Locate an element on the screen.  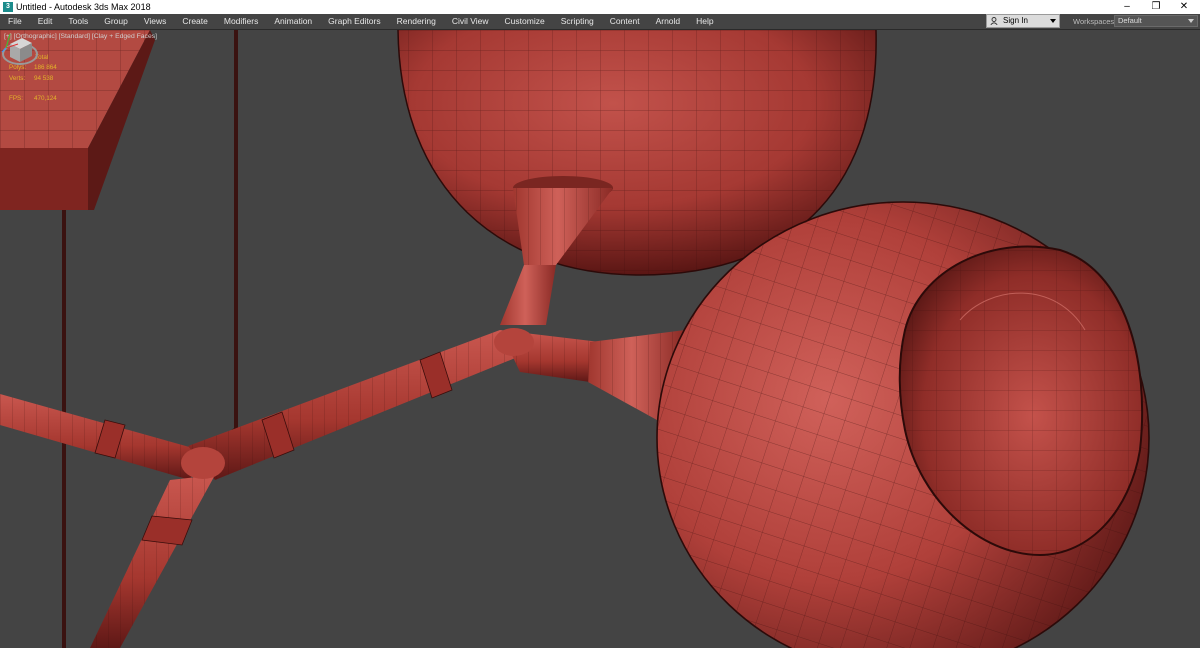
menu-item-arnold: Arnold is located at coordinates (671, 21).